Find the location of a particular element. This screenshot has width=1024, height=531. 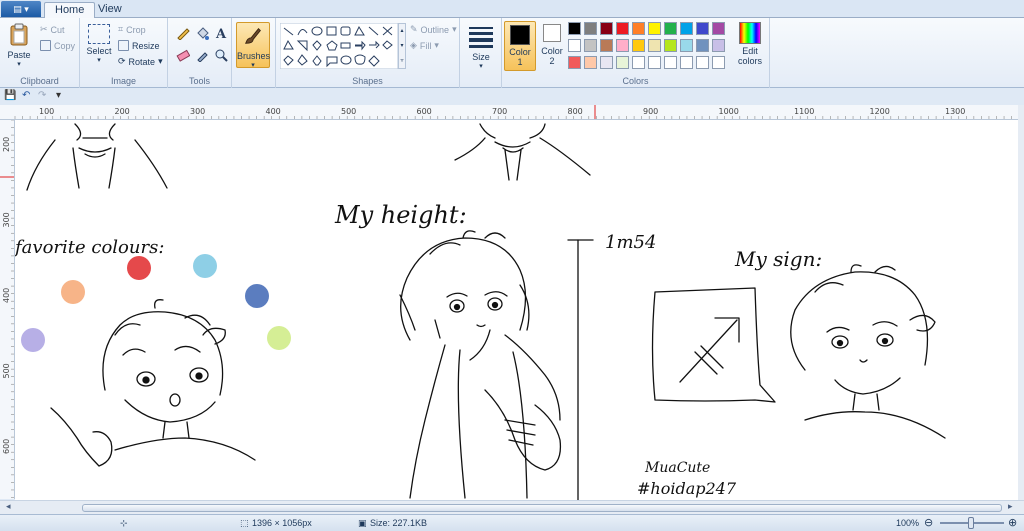

group-image: Select ▾ ⌗ Crop Resize ⟳ Rotate ▾ Image is located at coordinates (124, 53).